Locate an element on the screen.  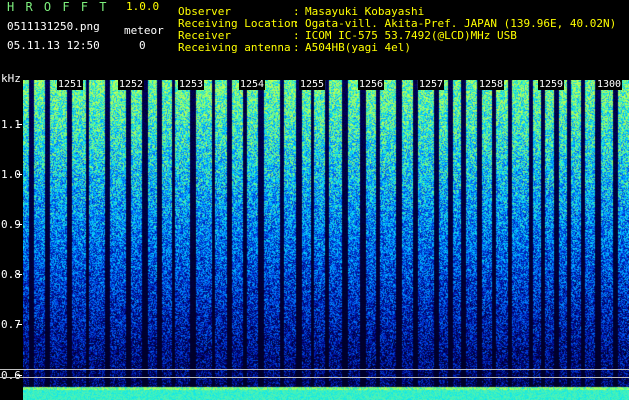
date-time: 05.11.13 12:50 is located at coordinates (53, 45).